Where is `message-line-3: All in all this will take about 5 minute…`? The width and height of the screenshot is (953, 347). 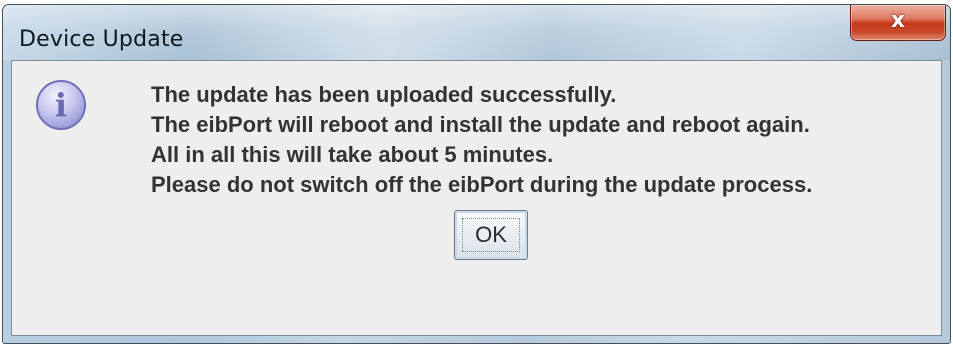 message-line-3: All in all this will take about 5 minute… is located at coordinates (352, 154).